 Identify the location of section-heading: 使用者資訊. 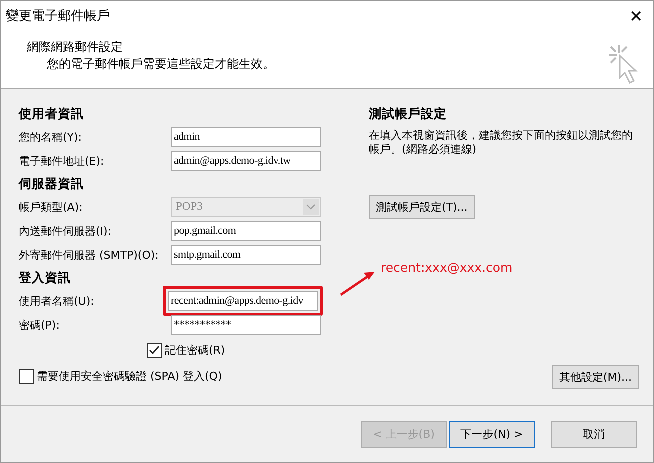
(52, 114).